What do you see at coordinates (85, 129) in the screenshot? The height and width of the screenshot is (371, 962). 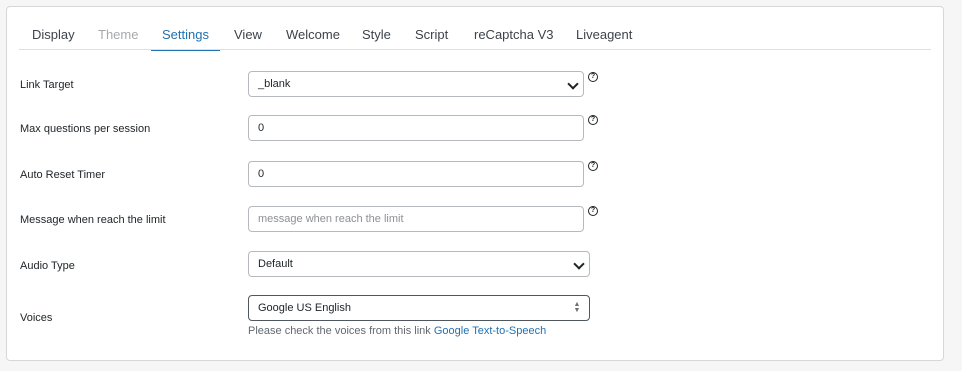 I see `max-questions-label: Max questions per session` at bounding box center [85, 129].